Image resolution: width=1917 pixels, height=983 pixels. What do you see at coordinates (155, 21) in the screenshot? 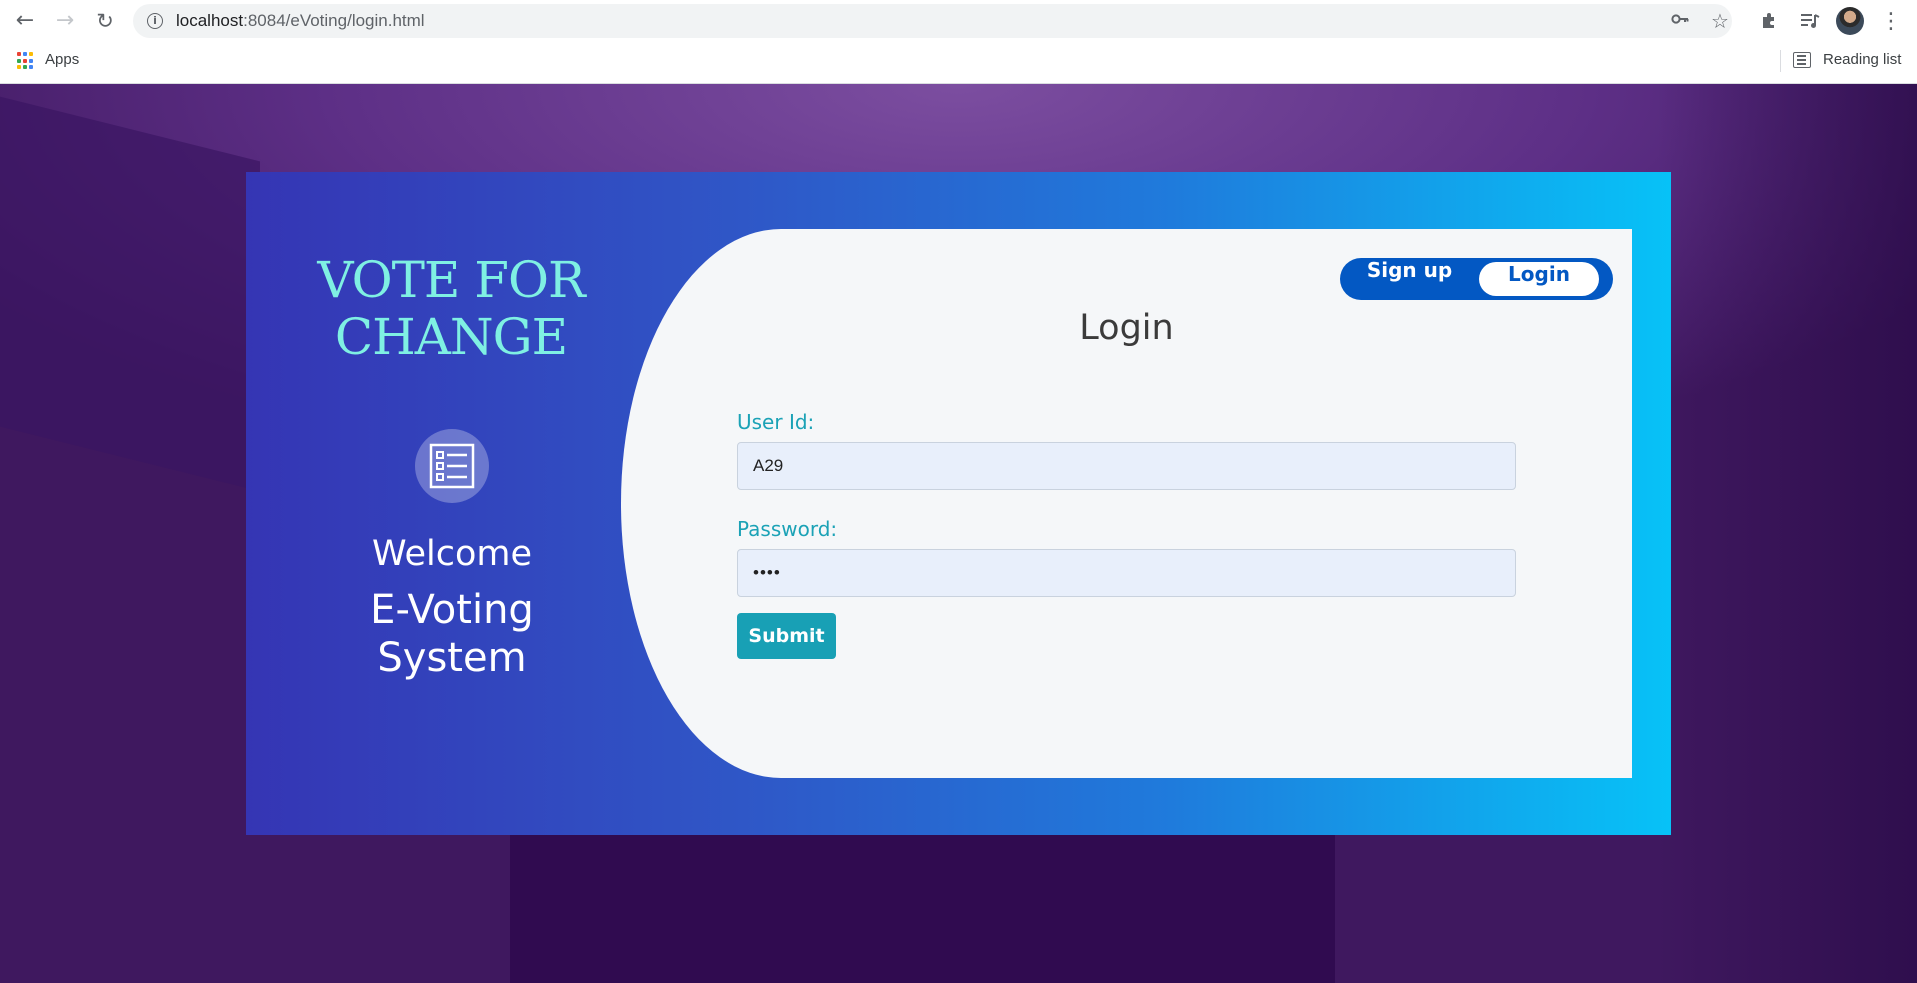
I see `site-info-icon: i` at bounding box center [155, 21].